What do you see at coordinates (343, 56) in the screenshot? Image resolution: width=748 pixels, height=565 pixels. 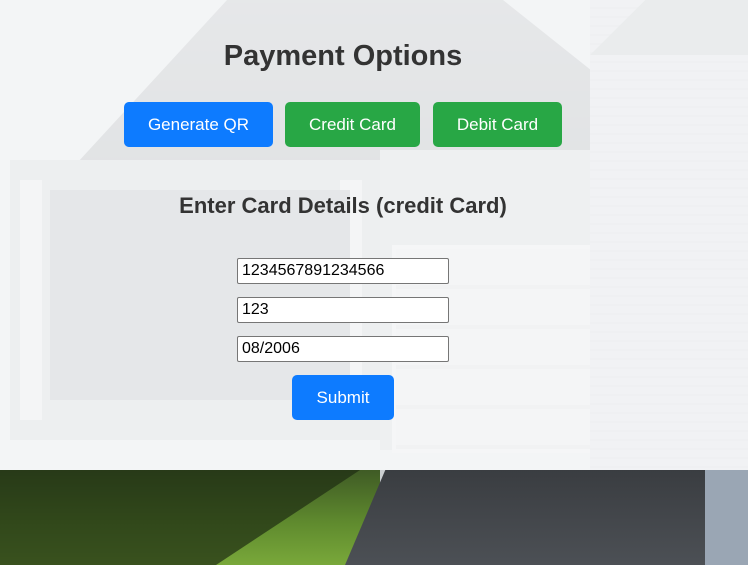 I see `page-title: Payment Options` at bounding box center [343, 56].